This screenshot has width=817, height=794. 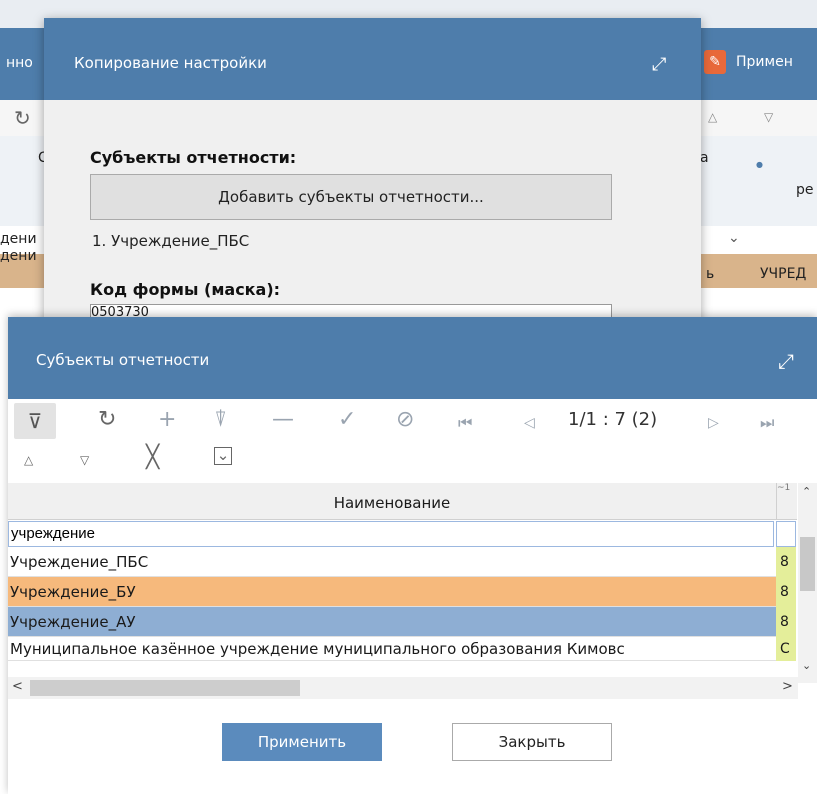 I want to click on form-code-label: Код формы (маска):, so click(x=185, y=289).